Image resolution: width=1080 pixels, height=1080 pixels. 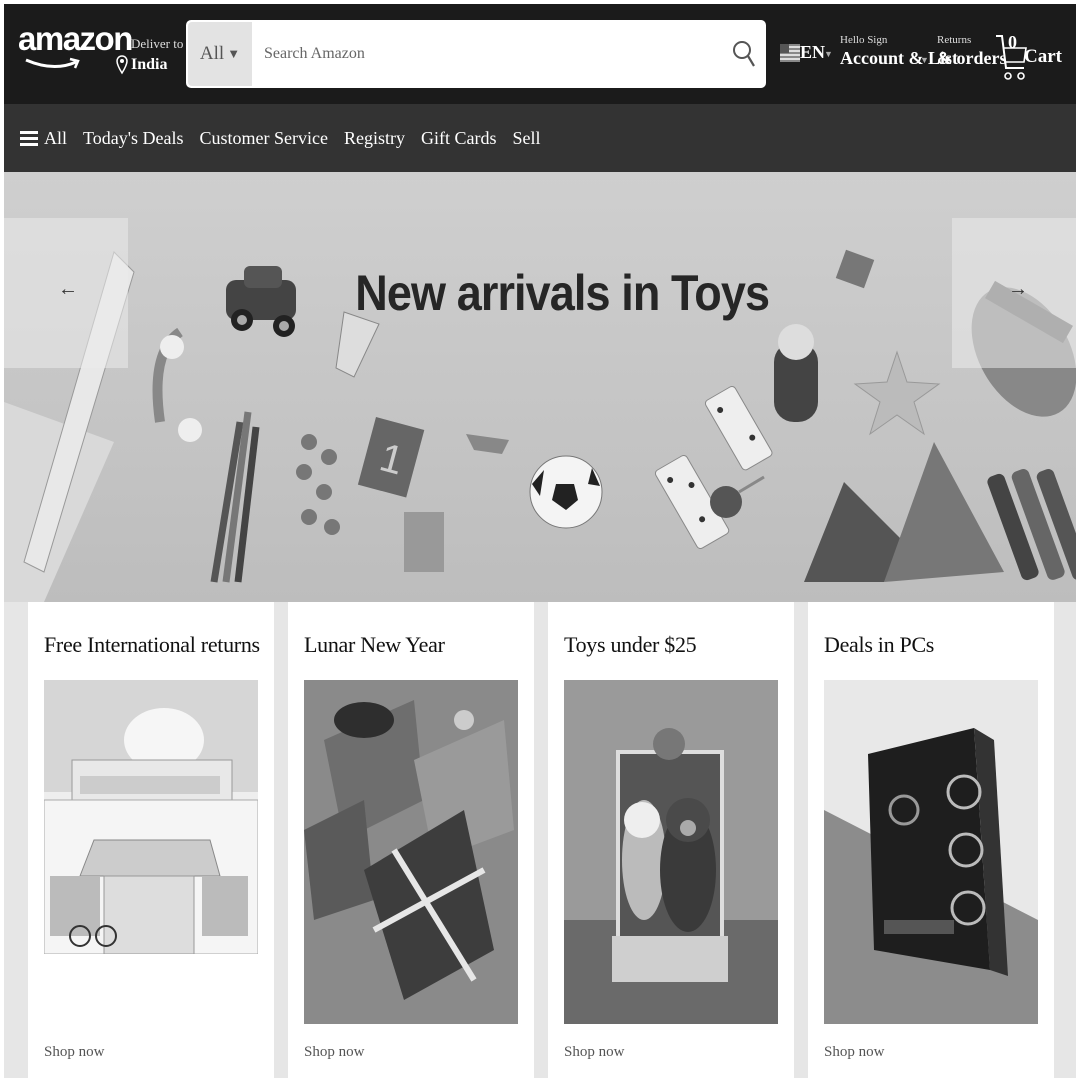 I want to click on language-selector: EN ▼, so click(x=806, y=54).